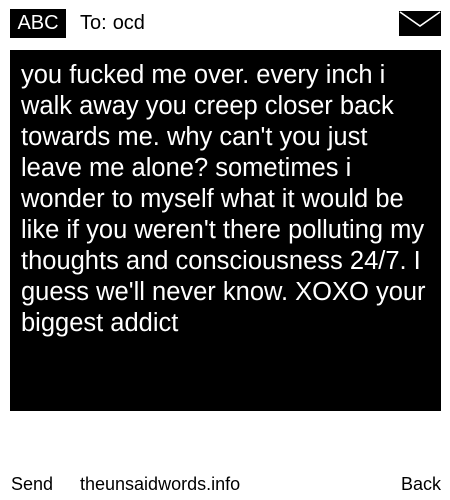  I want to click on recipient-name: ocd, so click(128, 23).